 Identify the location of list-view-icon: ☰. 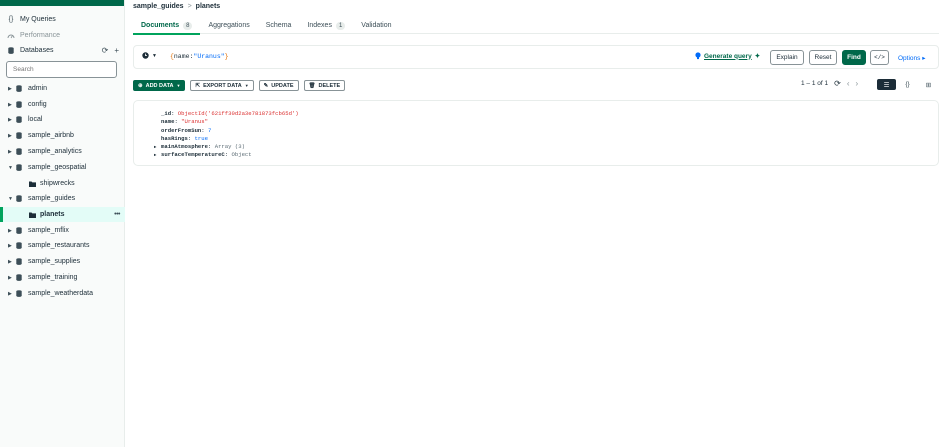
(886, 84).